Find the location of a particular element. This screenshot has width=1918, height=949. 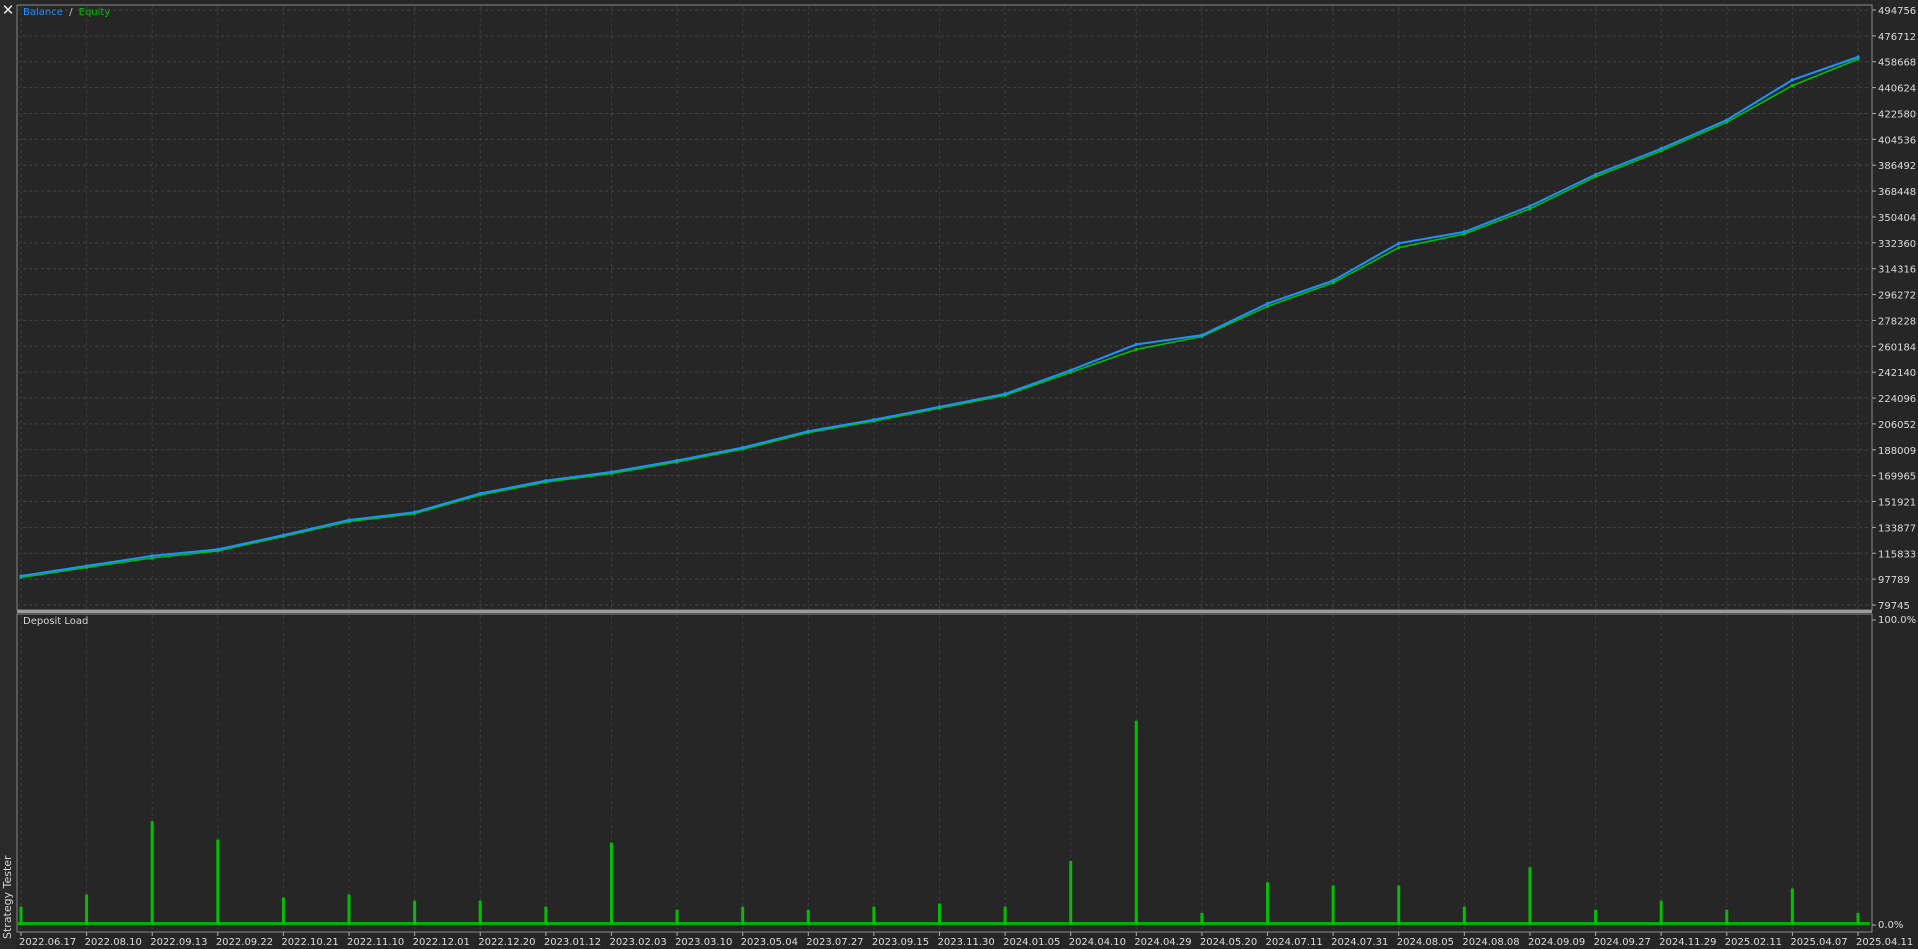

x-tick-label: 2024.09.27 is located at coordinates (1622, 942).